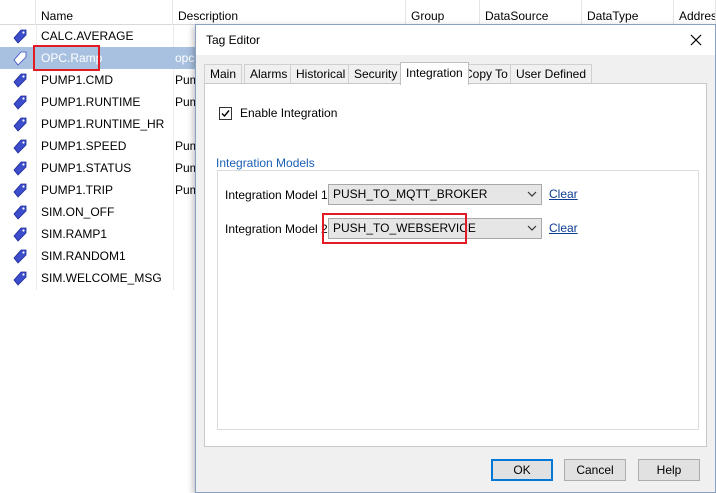  I want to click on dialog-titlebar: Tag Editor, so click(455, 40).